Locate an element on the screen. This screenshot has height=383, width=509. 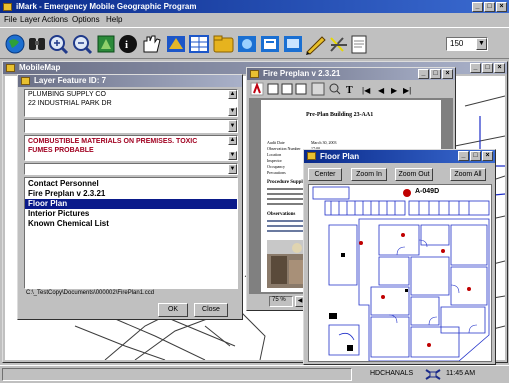
svg-text: i is located at coordinates (126, 45).